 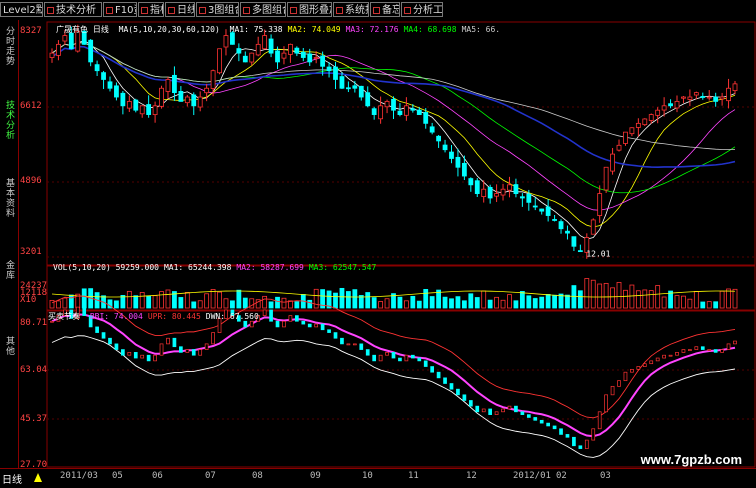 I want to click on ma-legend-item-2: MA2: 74.049, so click(x=314, y=29).